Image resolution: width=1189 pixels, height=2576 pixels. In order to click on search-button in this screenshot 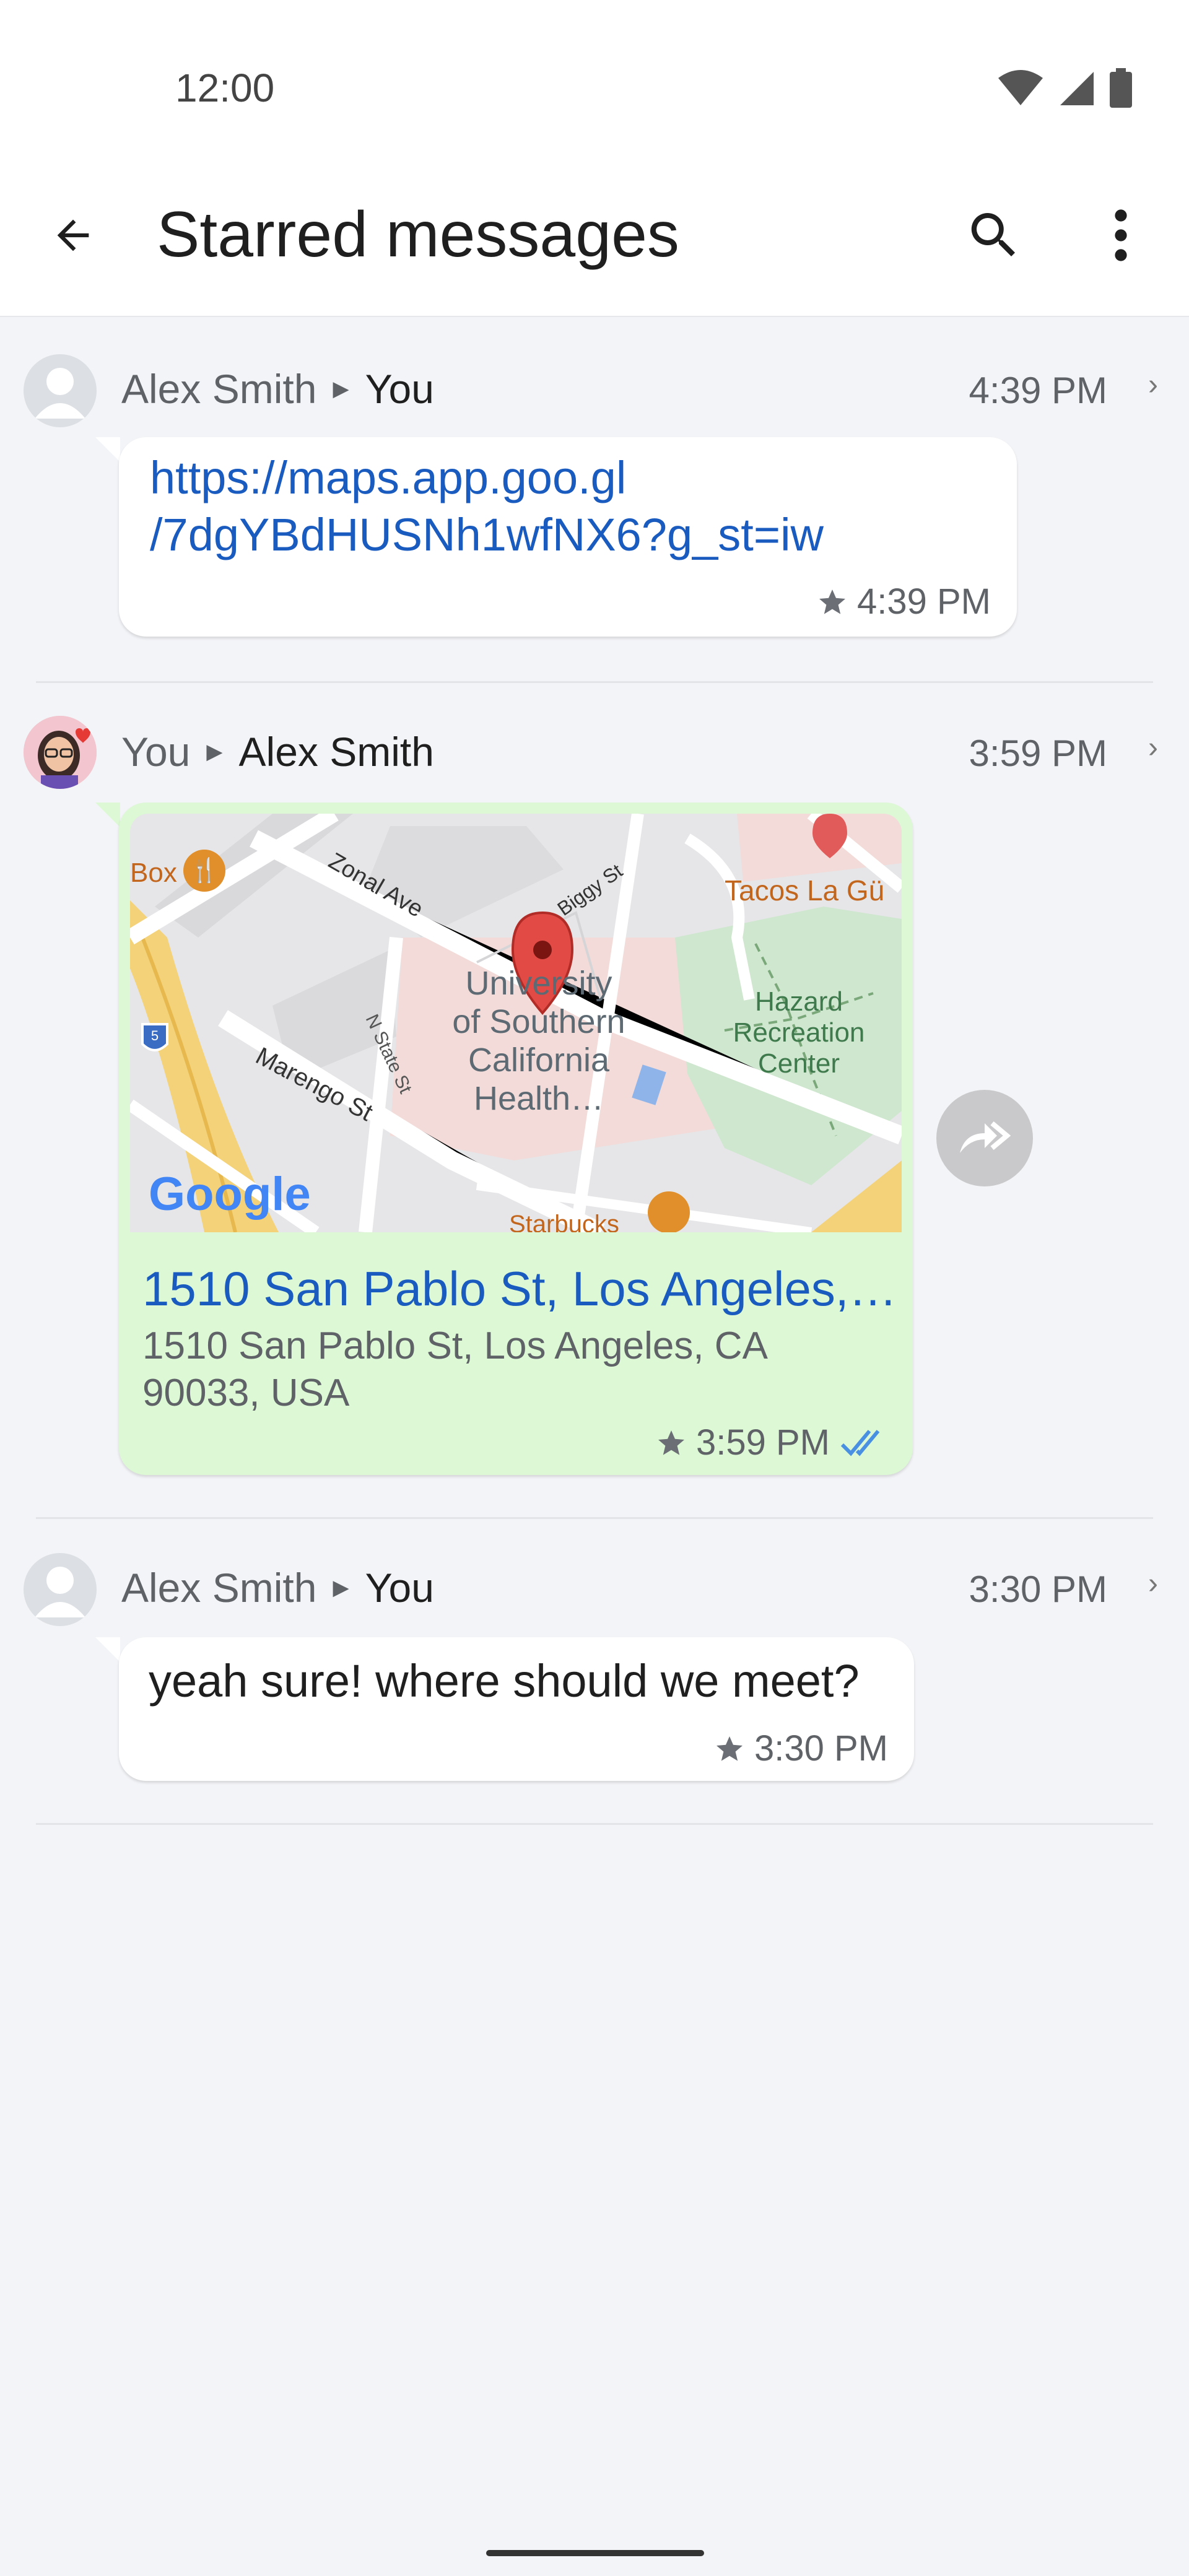, I will do `click(994, 235)`.